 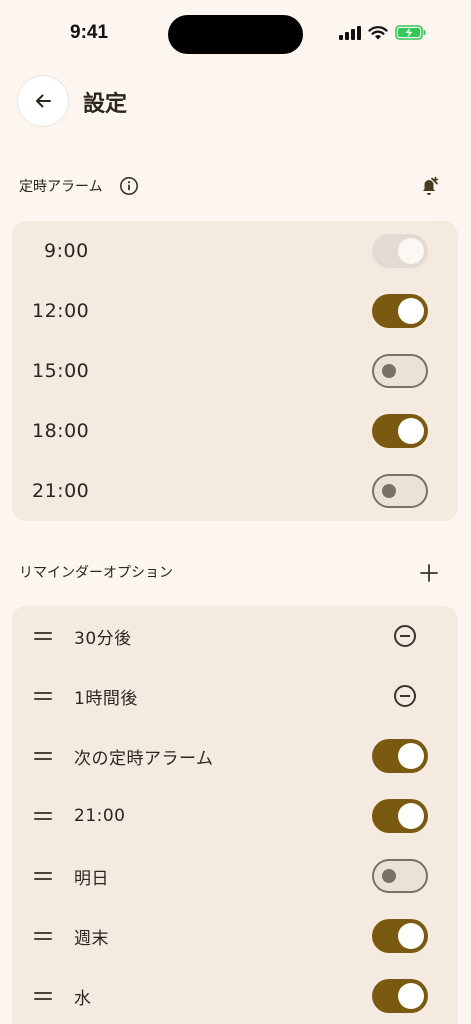 I want to click on status-icons, so click(x=383, y=32).